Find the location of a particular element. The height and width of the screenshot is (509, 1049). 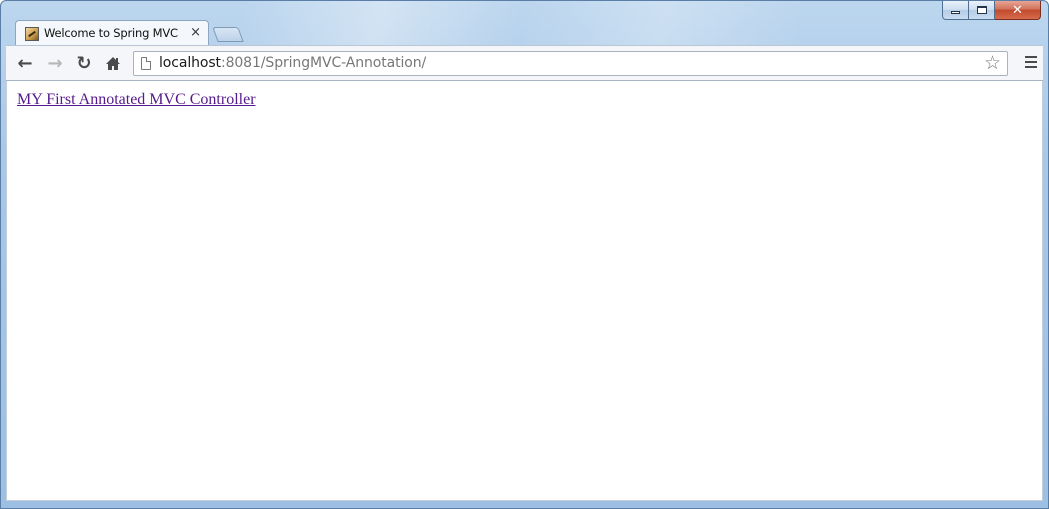

minimize-button is located at coordinates (955, 10).